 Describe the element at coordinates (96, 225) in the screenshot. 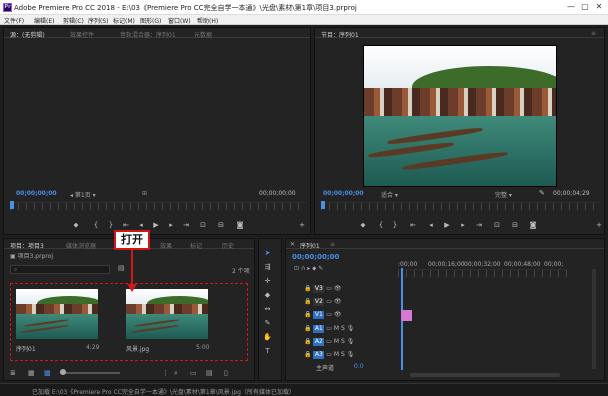

I see `mark-in-icon: {` at that location.